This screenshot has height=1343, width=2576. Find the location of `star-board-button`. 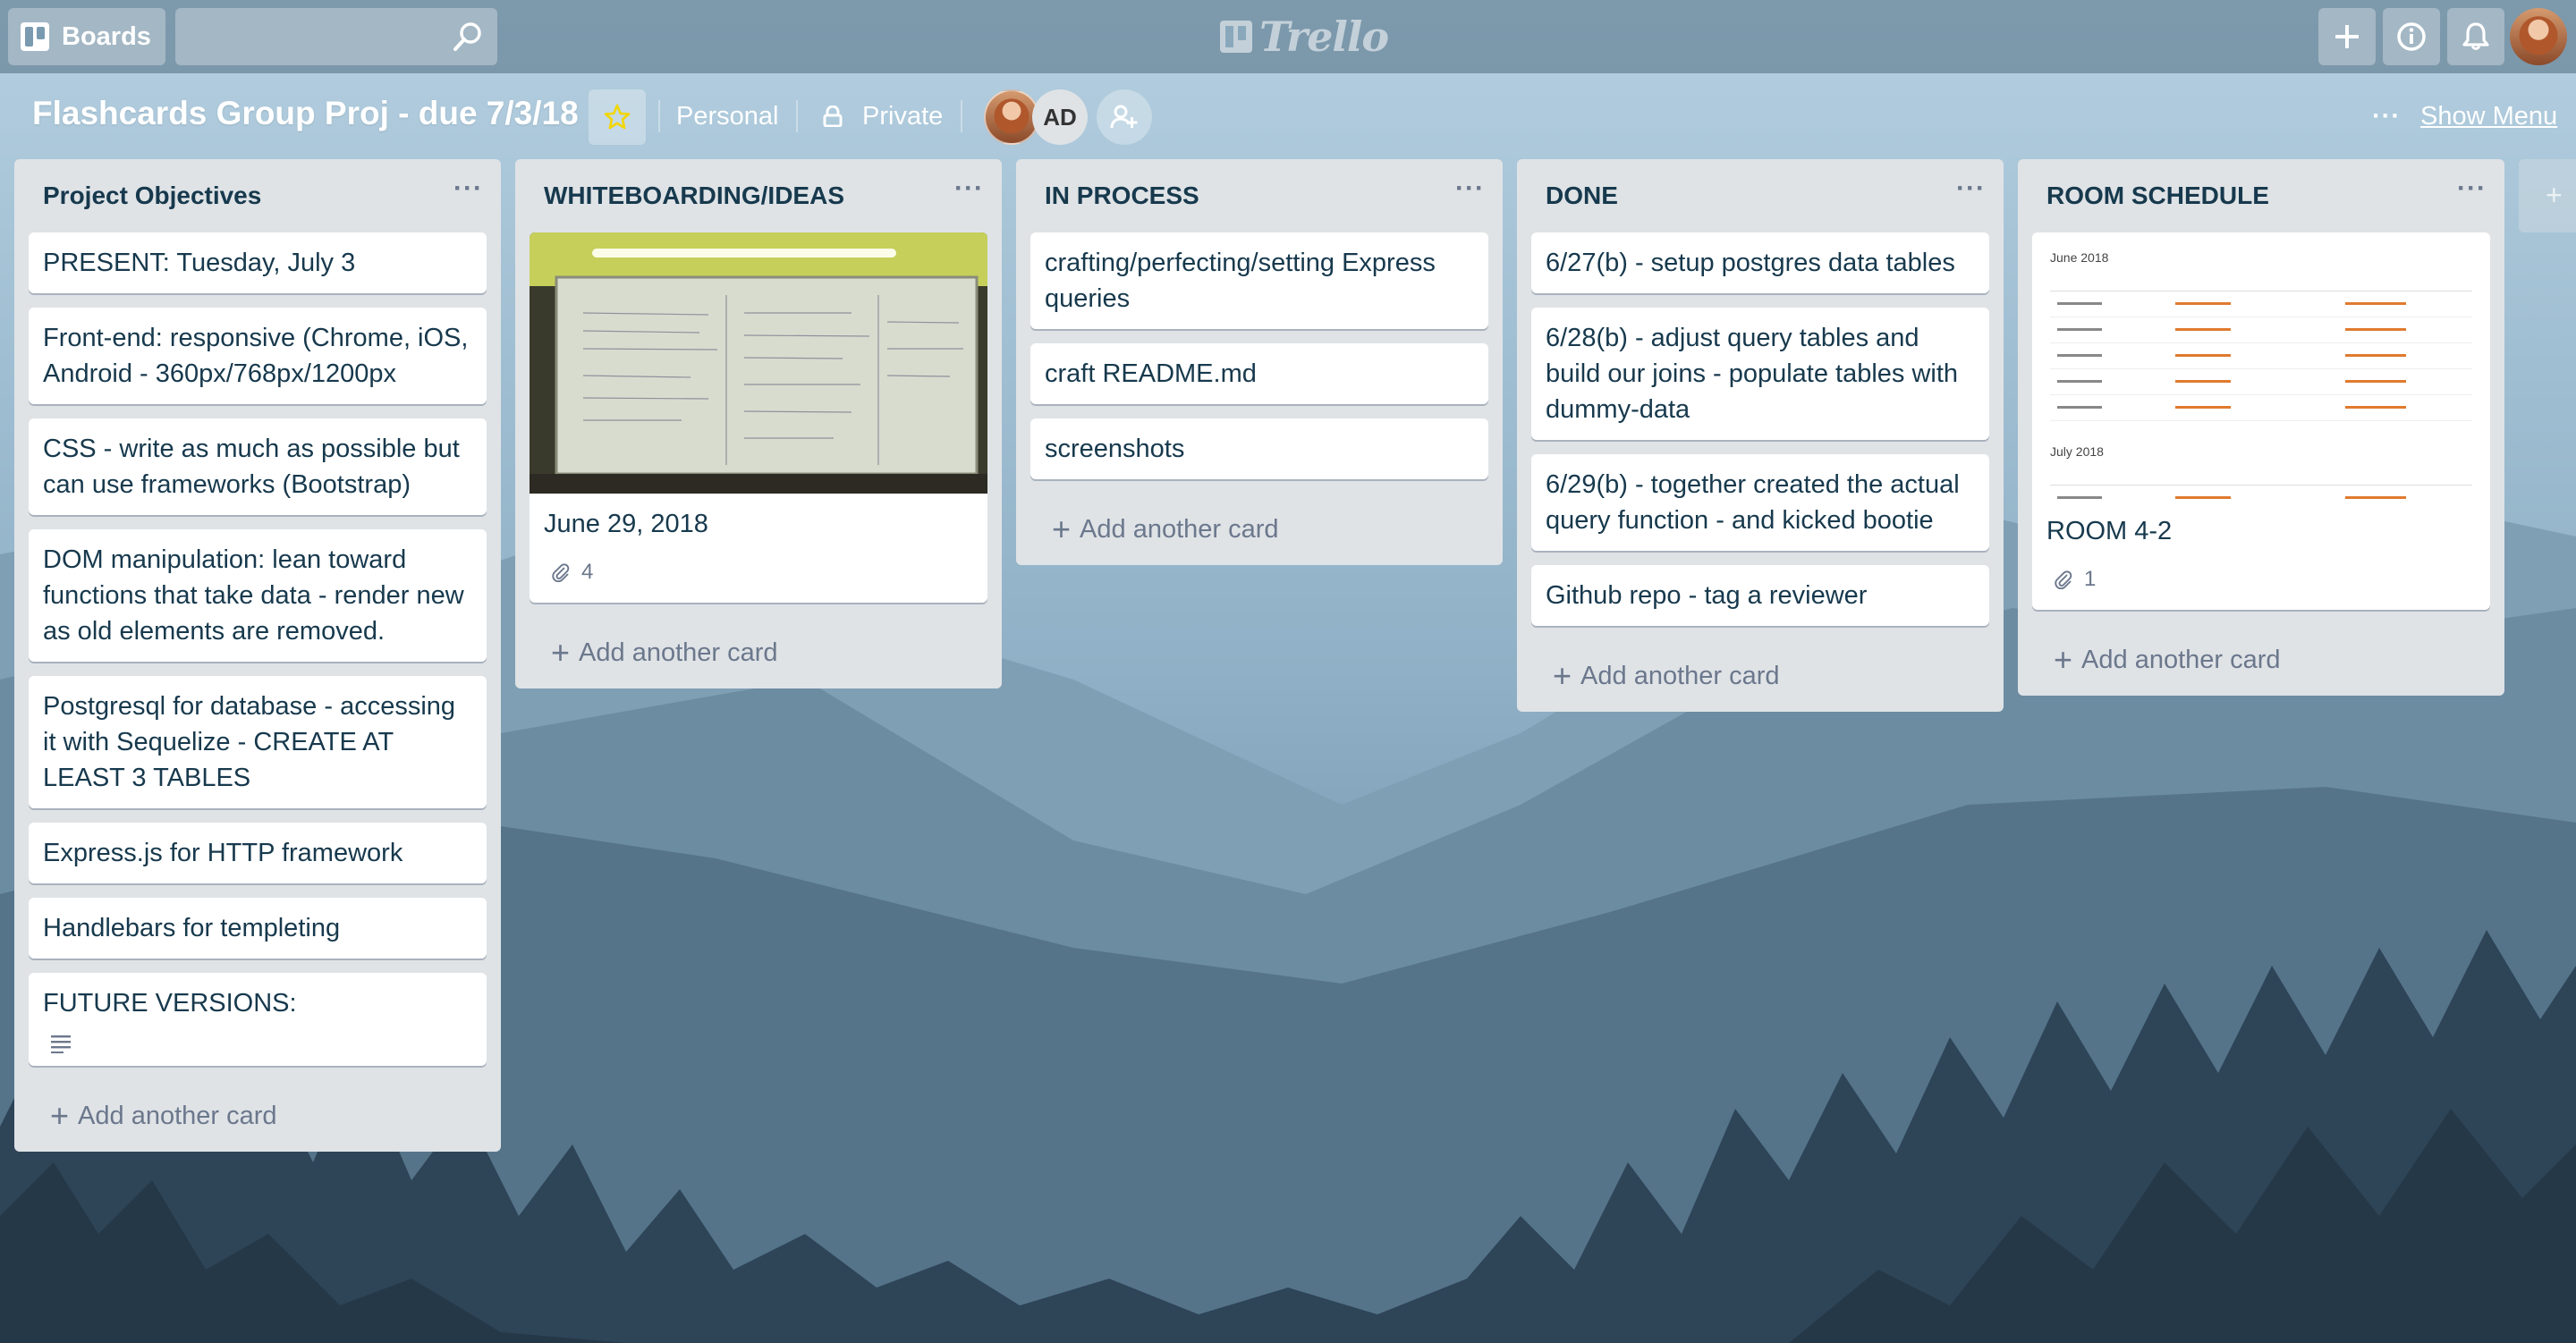

star-board-button is located at coordinates (617, 117).